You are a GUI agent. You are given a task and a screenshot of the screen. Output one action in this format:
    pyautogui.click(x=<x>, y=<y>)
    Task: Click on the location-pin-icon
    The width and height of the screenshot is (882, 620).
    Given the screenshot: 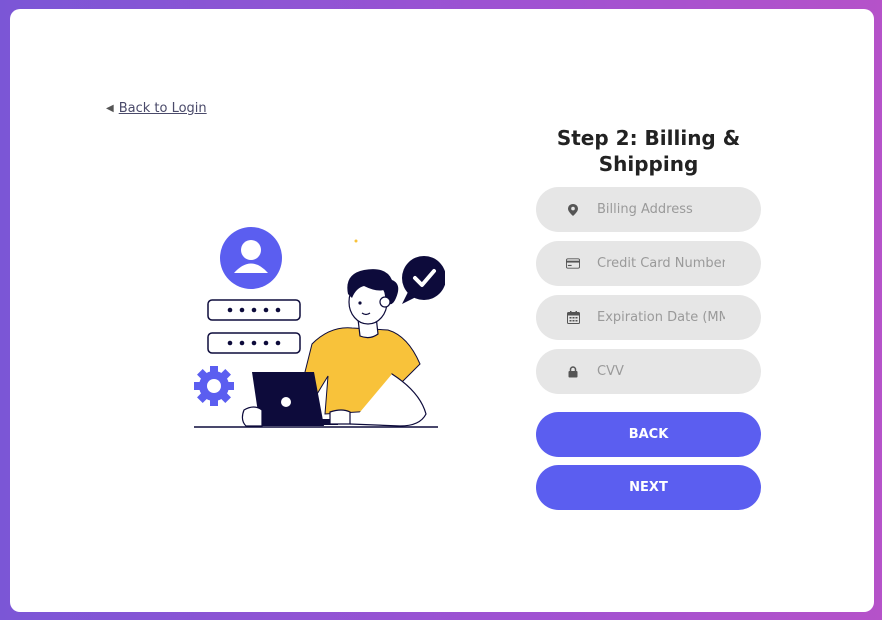 What is the action you would take?
    pyautogui.click(x=573, y=210)
    